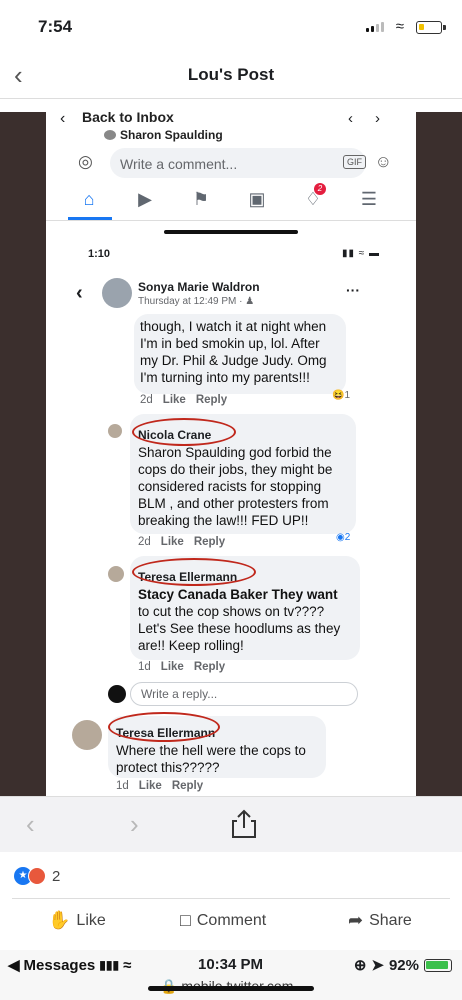  I want to click on status-time: 7:54, so click(55, 26).